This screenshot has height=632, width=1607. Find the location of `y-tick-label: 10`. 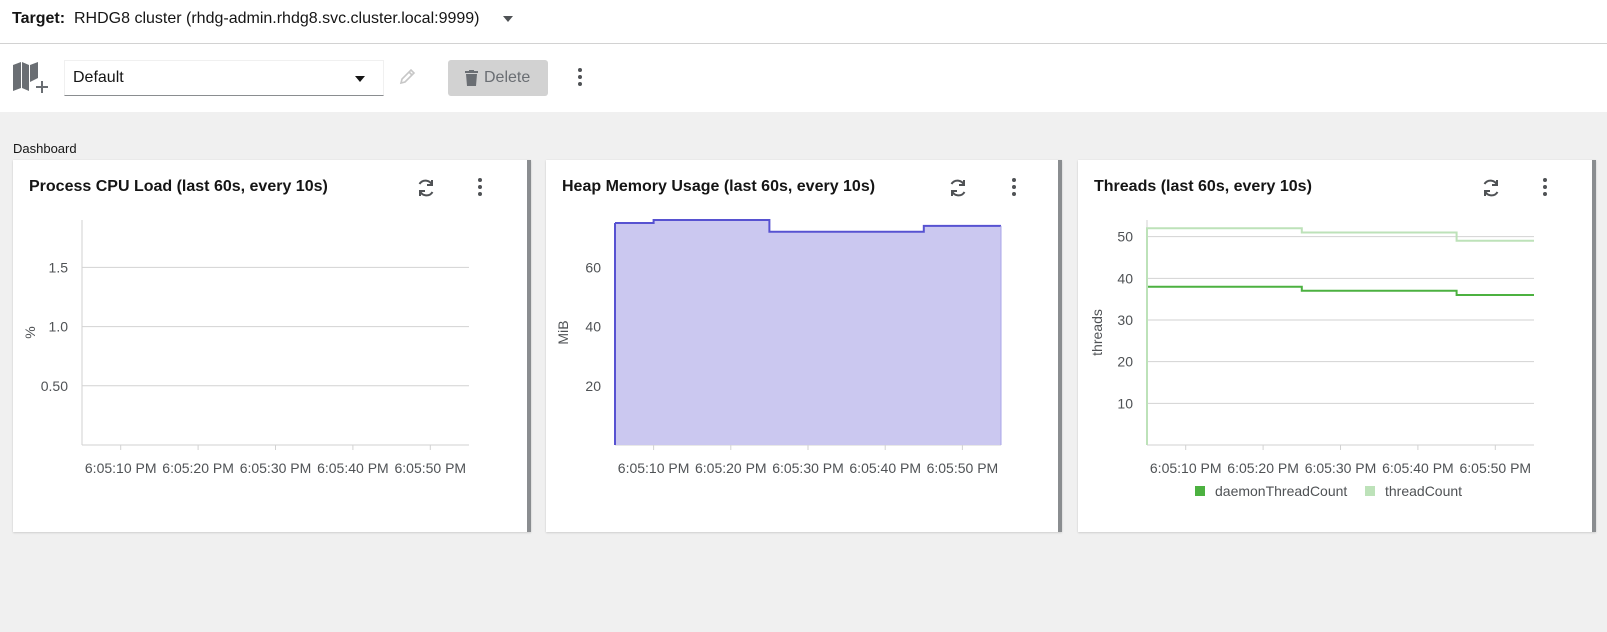

y-tick-label: 10 is located at coordinates (1125, 403).